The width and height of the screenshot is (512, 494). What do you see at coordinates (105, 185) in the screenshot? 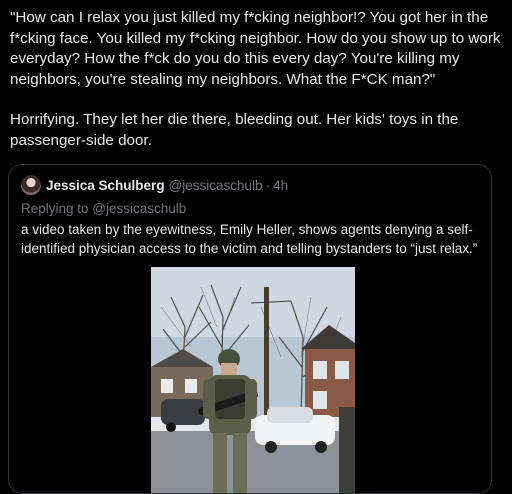
I see `quoted-author-name: Jessica Schulberg` at bounding box center [105, 185].